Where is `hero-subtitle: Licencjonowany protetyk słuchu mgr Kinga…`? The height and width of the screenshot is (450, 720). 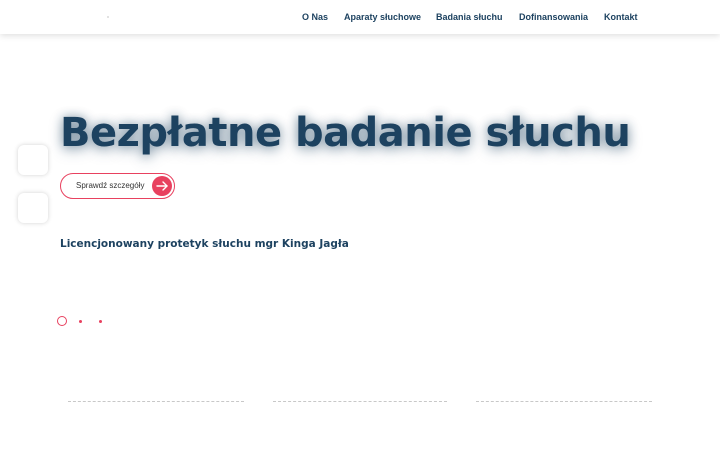 hero-subtitle: Licencjonowany protetyk słuchu mgr Kinga… is located at coordinates (204, 244).